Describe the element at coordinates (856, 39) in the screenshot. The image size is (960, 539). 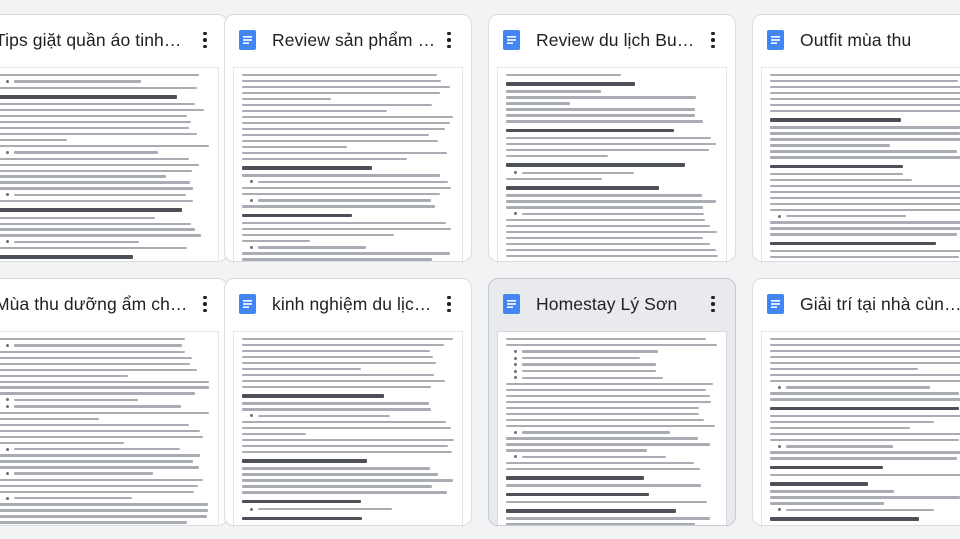
I see `document-title: Outfit mùa thu` at that location.